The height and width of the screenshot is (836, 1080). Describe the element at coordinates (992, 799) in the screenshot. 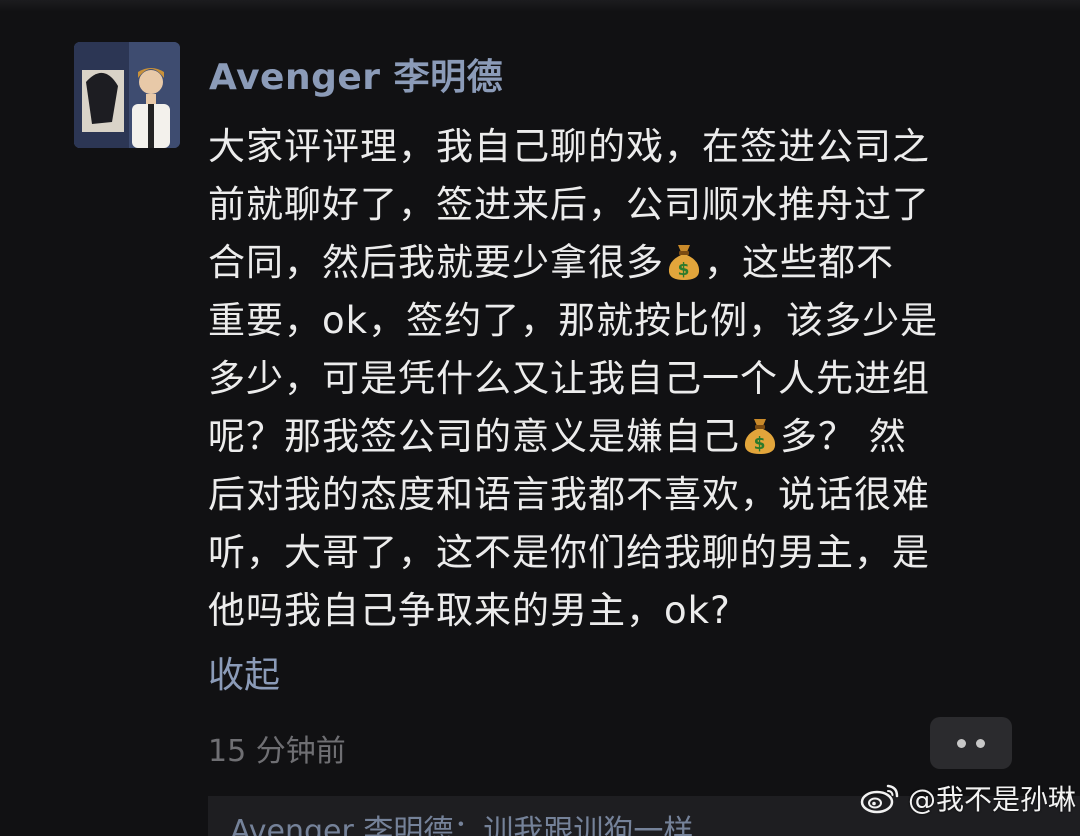

I see `watermark-text: @我不是孙琳` at that location.